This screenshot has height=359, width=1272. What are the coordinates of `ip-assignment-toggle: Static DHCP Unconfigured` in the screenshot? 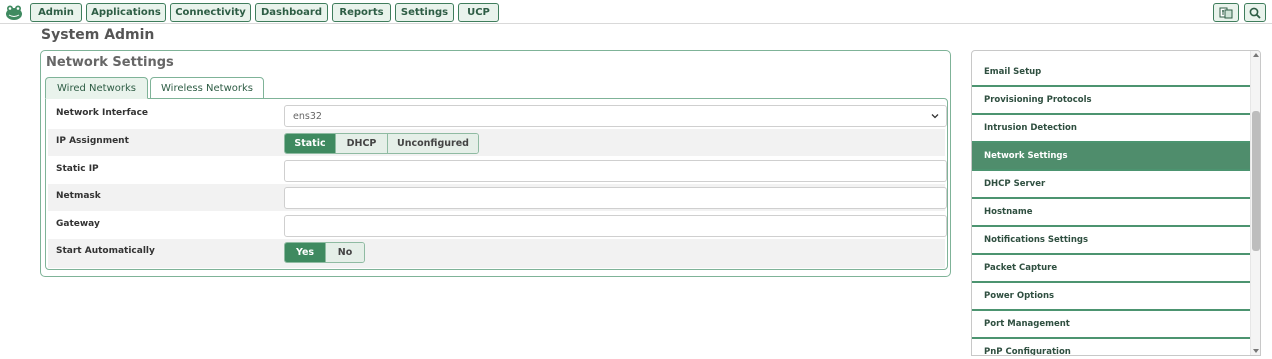 It's located at (381, 143).